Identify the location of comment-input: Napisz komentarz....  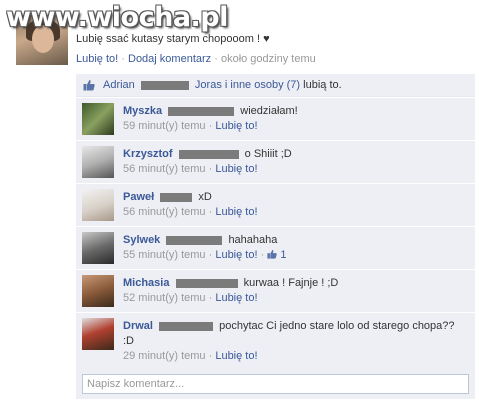
(275, 384).